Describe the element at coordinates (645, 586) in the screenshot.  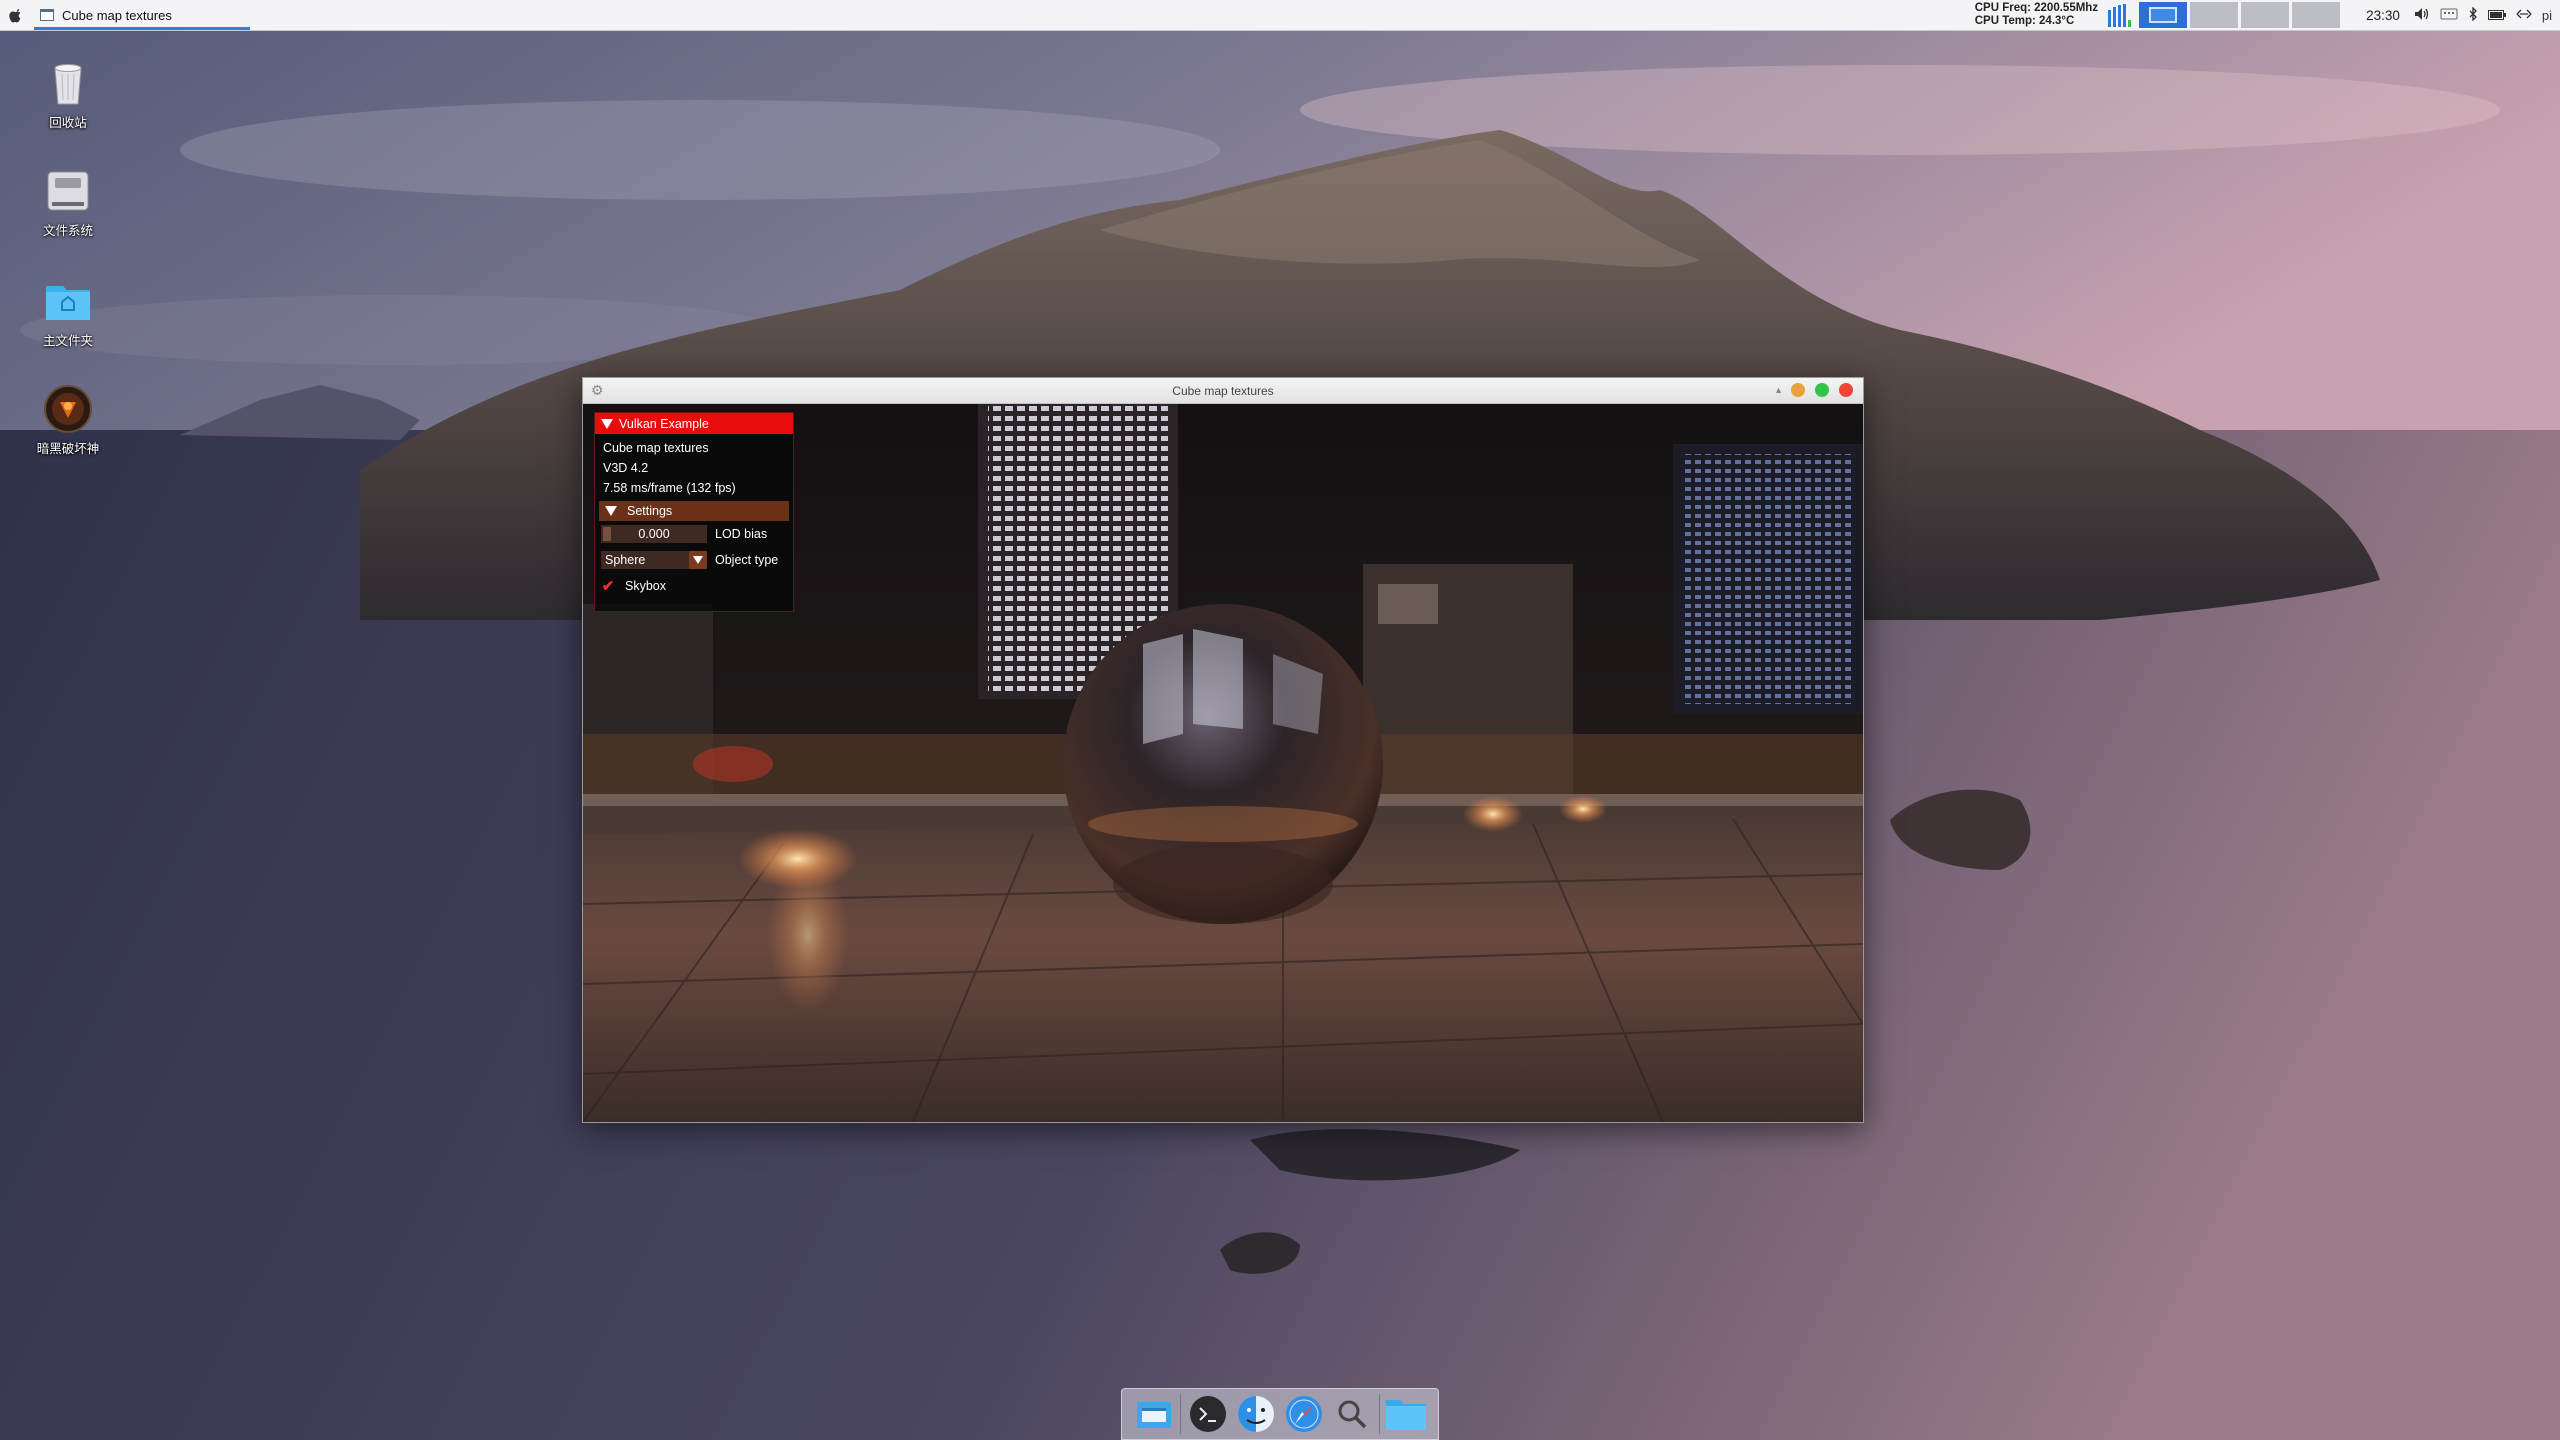
I see `skybox-label: Skybox` at that location.